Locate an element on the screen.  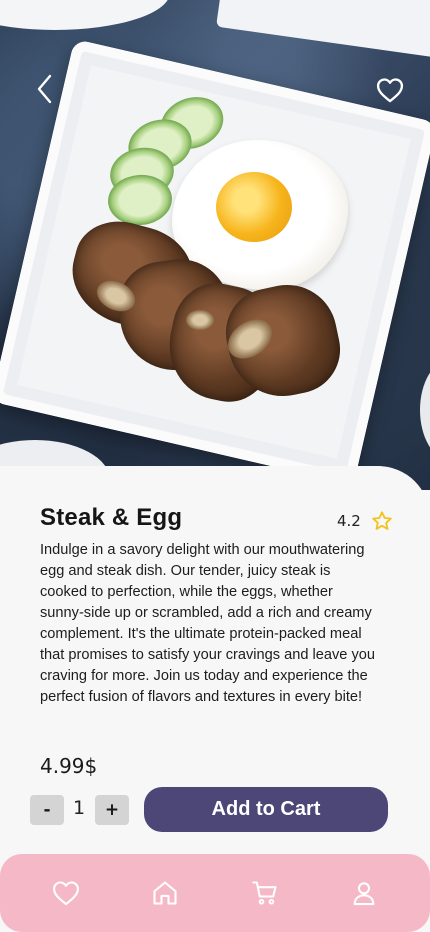
product-title: Steak & Egg is located at coordinates (111, 517).